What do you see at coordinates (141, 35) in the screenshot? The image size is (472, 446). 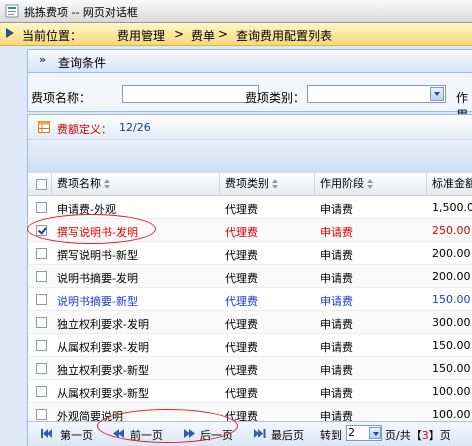 I see `breadcrumb-item-fee-management: 费用管理` at bounding box center [141, 35].